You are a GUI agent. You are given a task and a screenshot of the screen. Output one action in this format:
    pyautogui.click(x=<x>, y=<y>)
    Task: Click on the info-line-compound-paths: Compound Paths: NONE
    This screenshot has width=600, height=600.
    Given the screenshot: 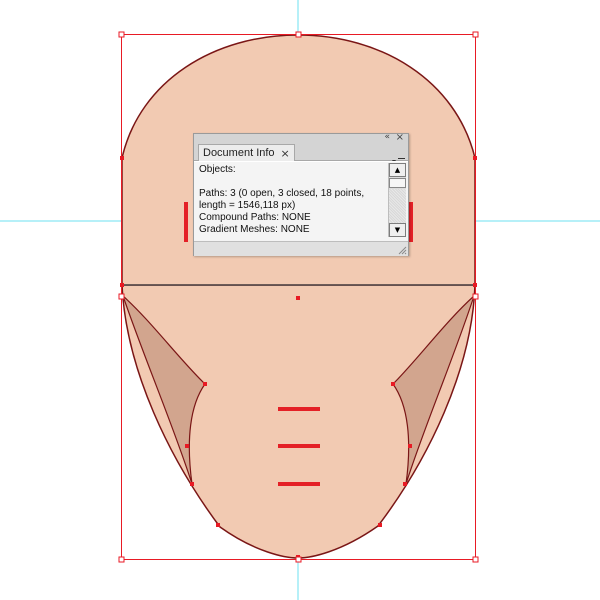 What is the action you would take?
    pyautogui.click(x=255, y=217)
    